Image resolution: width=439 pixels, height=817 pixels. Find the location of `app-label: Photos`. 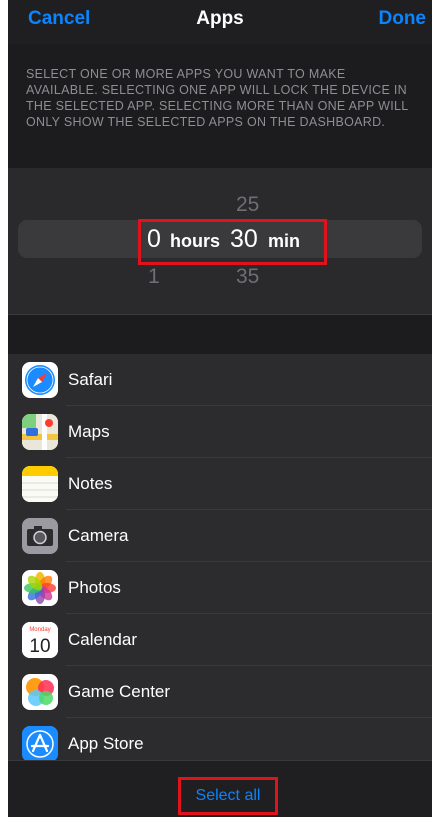

app-label: Photos is located at coordinates (94, 587).